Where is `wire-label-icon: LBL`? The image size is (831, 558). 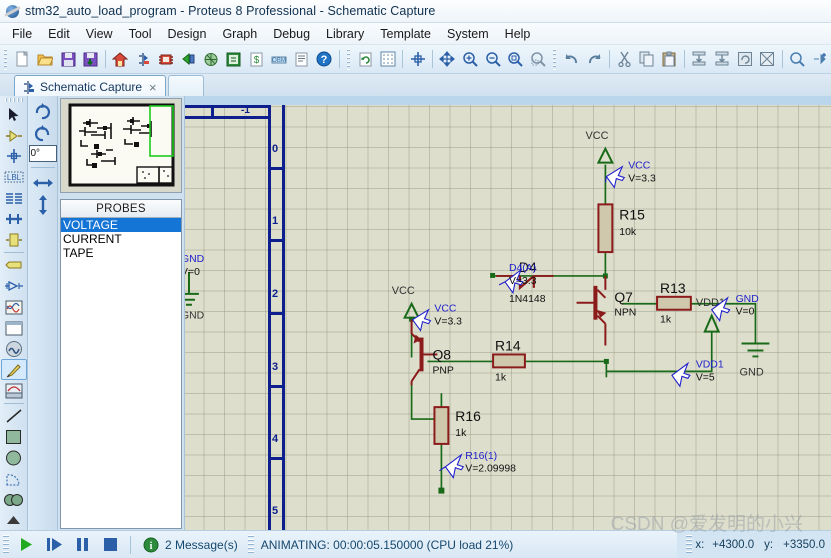 wire-label-icon: LBL is located at coordinates (14, 177).